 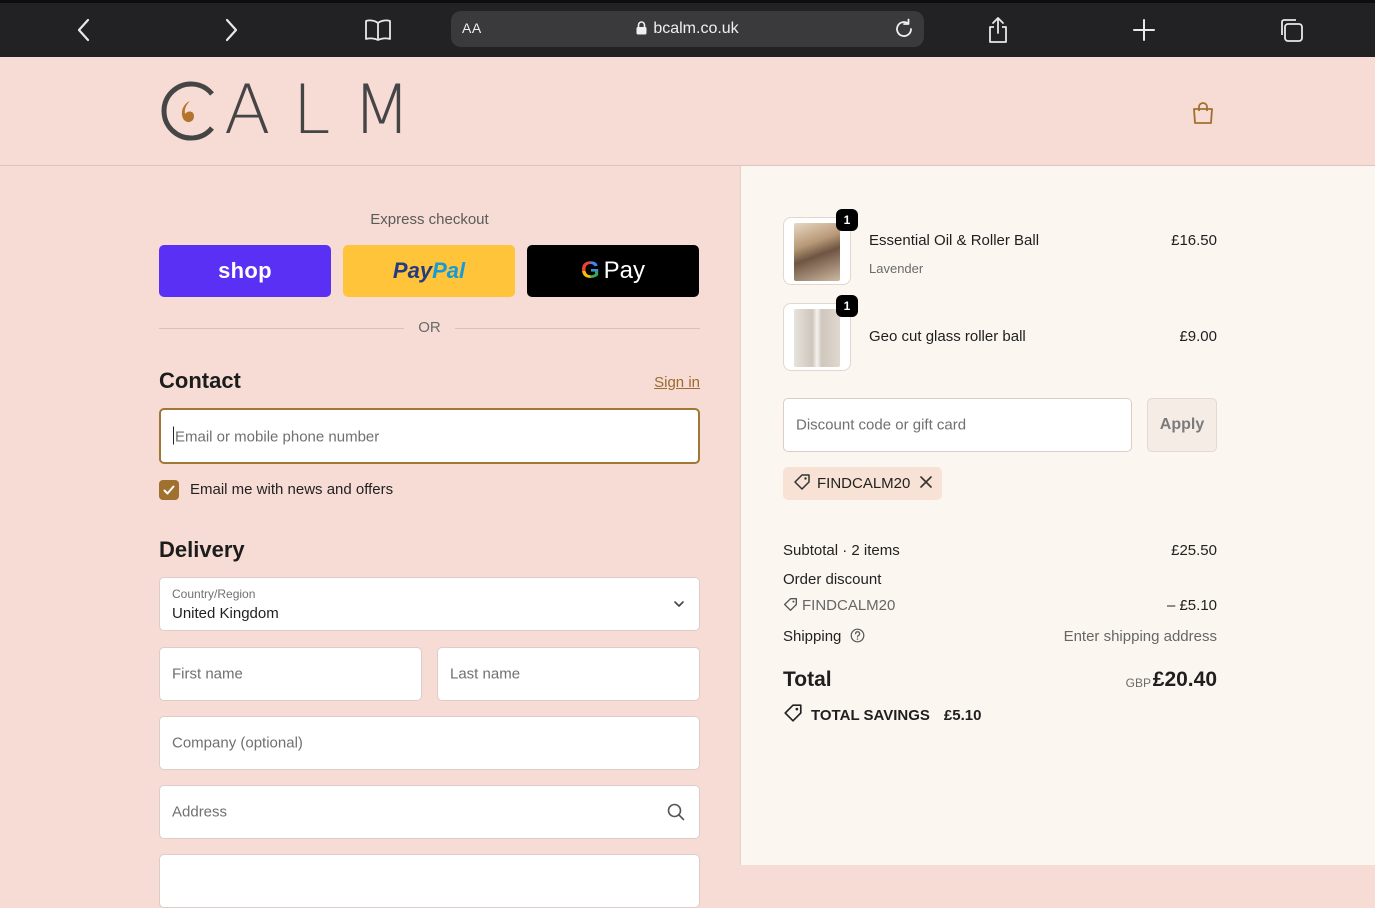 What do you see at coordinates (568, 674) in the screenshot?
I see `last-name-field: Last name` at bounding box center [568, 674].